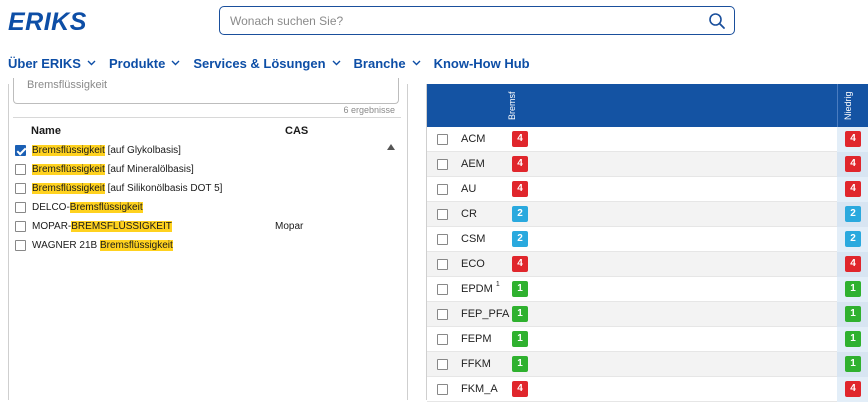  What do you see at coordinates (647, 239) in the screenshot?
I see `table-row: CSM 2 2` at bounding box center [647, 239].